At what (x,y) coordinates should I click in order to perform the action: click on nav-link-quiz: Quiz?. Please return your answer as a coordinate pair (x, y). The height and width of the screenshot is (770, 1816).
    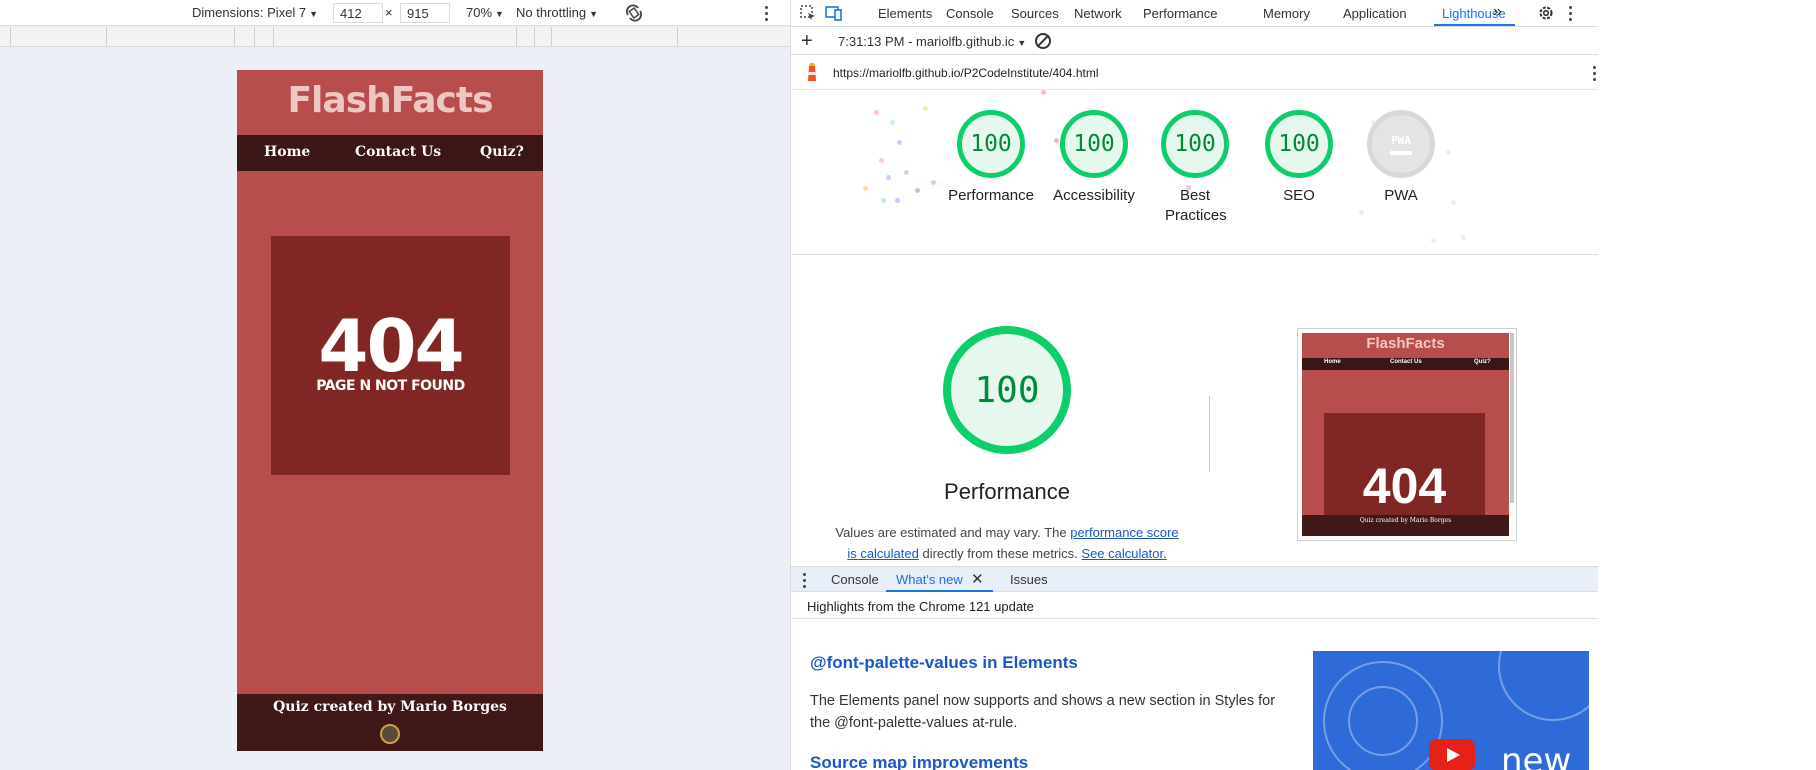
    Looking at the image, I should click on (502, 152).